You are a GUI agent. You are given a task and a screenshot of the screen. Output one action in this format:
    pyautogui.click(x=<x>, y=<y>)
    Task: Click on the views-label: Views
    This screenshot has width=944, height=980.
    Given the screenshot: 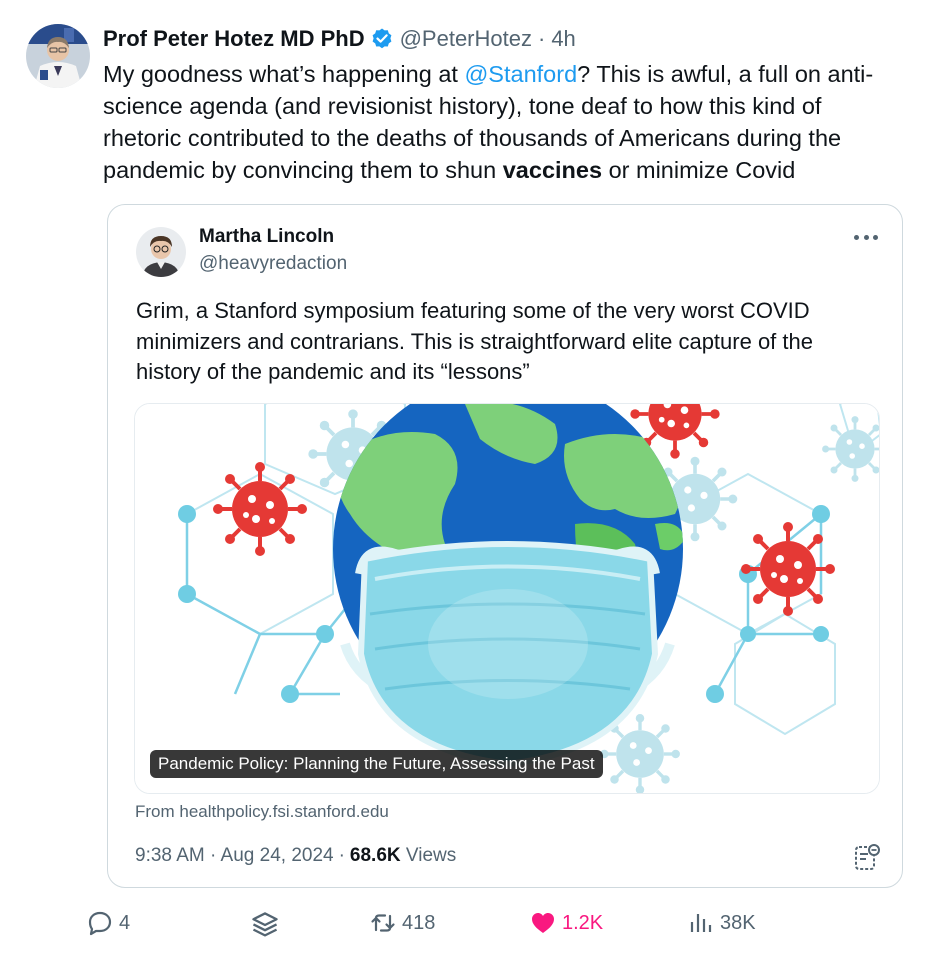 What is the action you would take?
    pyautogui.click(x=431, y=855)
    